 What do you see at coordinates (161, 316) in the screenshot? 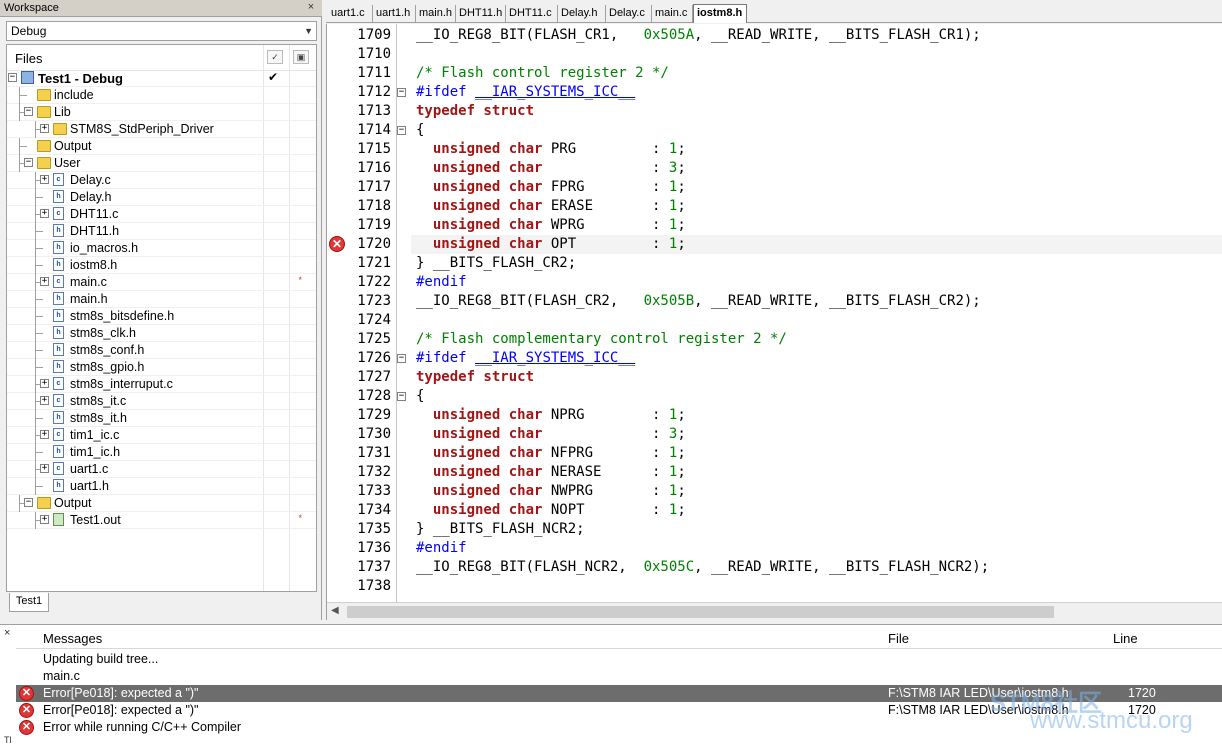
I see `tree-item: h stm8s_bitsdefine.h` at bounding box center [161, 316].